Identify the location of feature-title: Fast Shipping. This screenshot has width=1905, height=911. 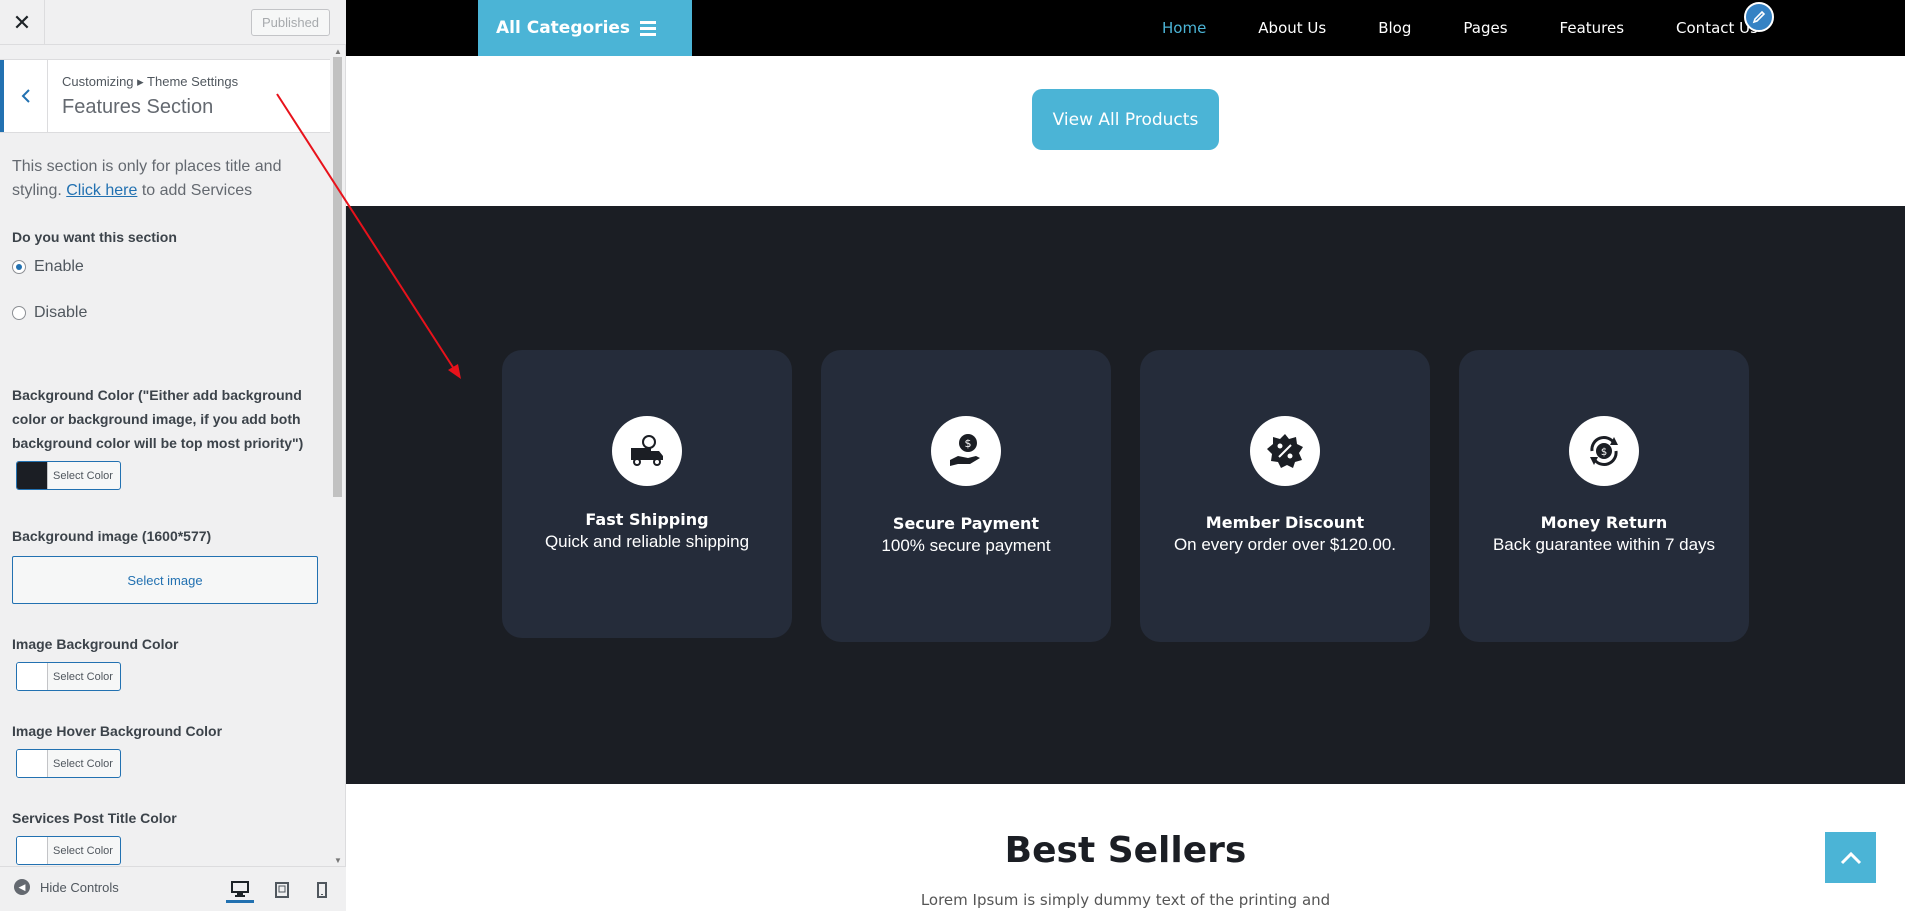
(647, 519).